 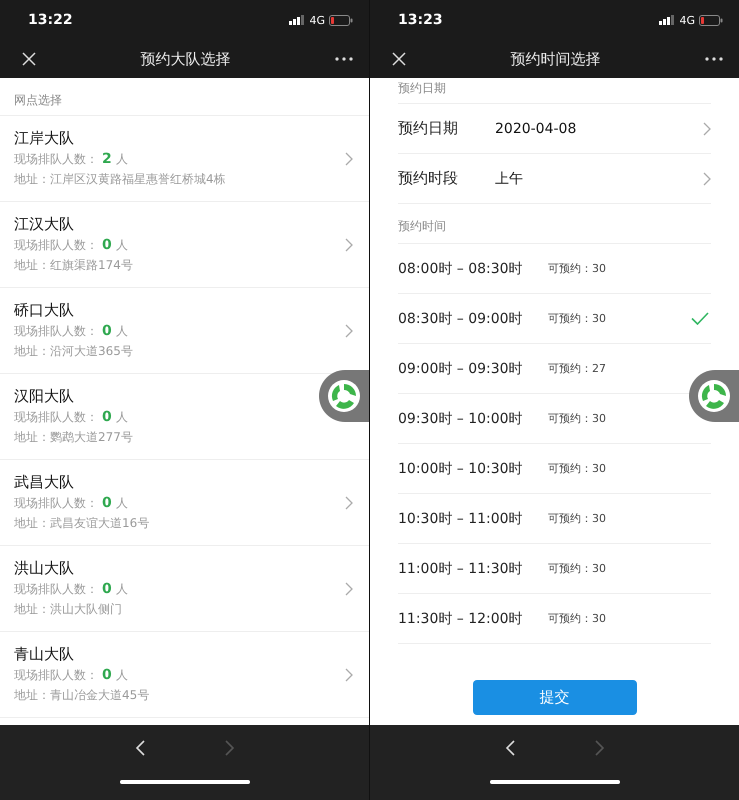 What do you see at coordinates (82, 695) in the screenshot?
I see `station-address: 地址：青山冶金大道45号` at bounding box center [82, 695].